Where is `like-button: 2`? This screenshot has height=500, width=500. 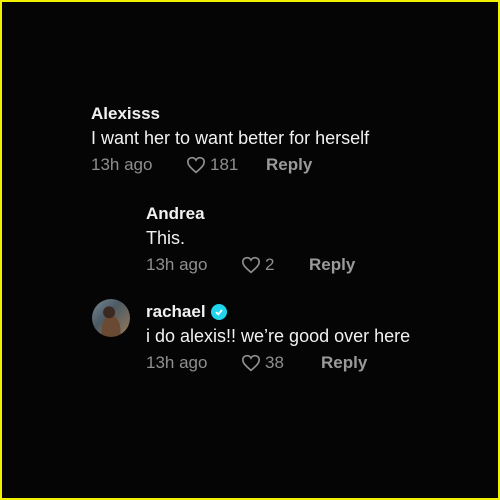
like-button: 2 is located at coordinates (275, 265).